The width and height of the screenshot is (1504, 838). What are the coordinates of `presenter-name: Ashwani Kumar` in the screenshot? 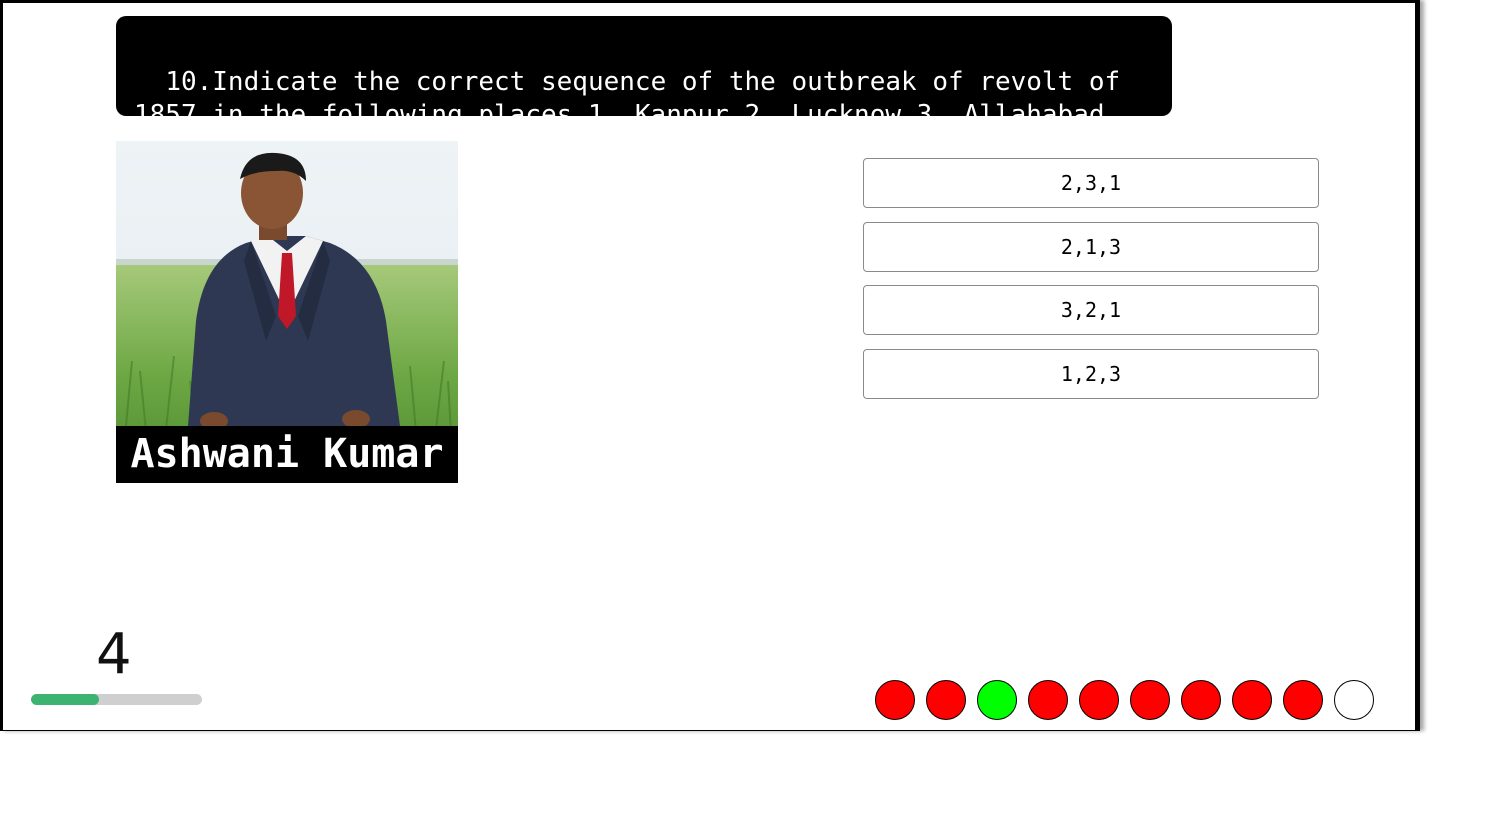 It's located at (287, 454).